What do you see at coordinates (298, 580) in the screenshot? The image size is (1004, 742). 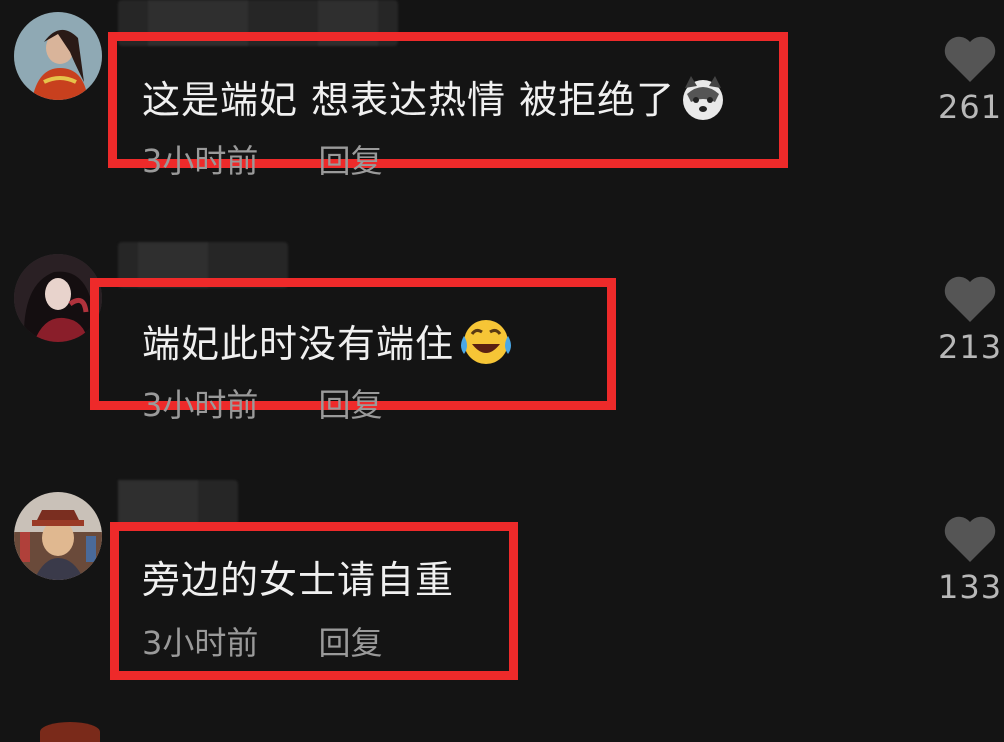 I see `comment-text: 旁边的女士请自重` at bounding box center [298, 580].